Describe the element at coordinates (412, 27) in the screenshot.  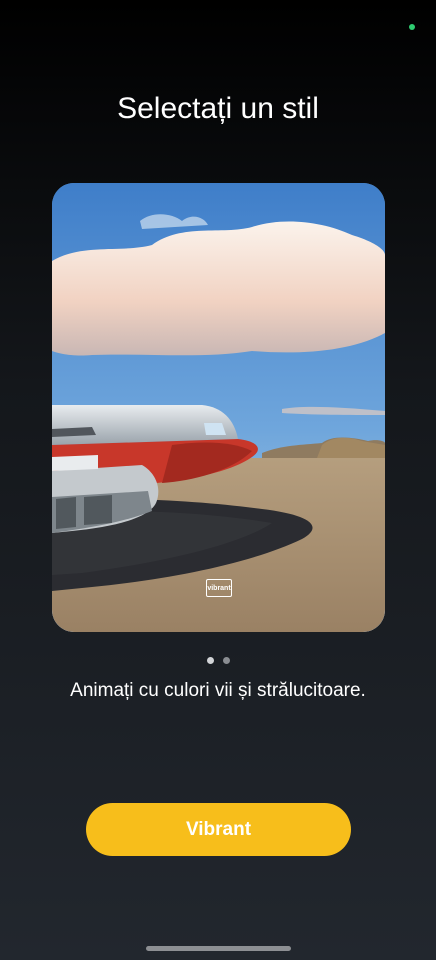
I see `status-indicator-dot` at that location.